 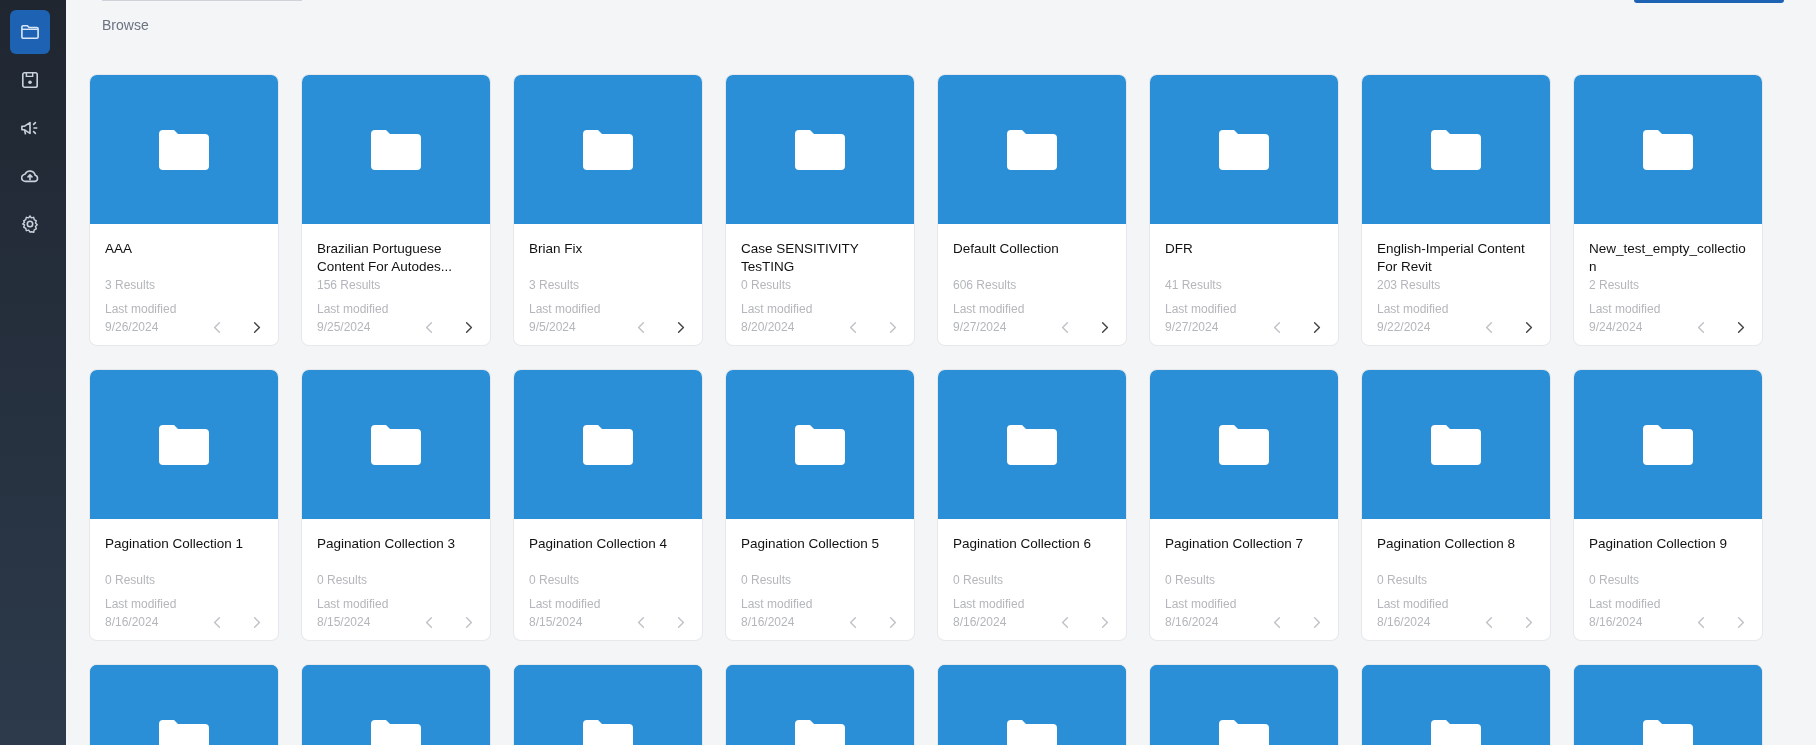 I want to click on collection-name: Pagination Collection 6, so click(x=1023, y=544).